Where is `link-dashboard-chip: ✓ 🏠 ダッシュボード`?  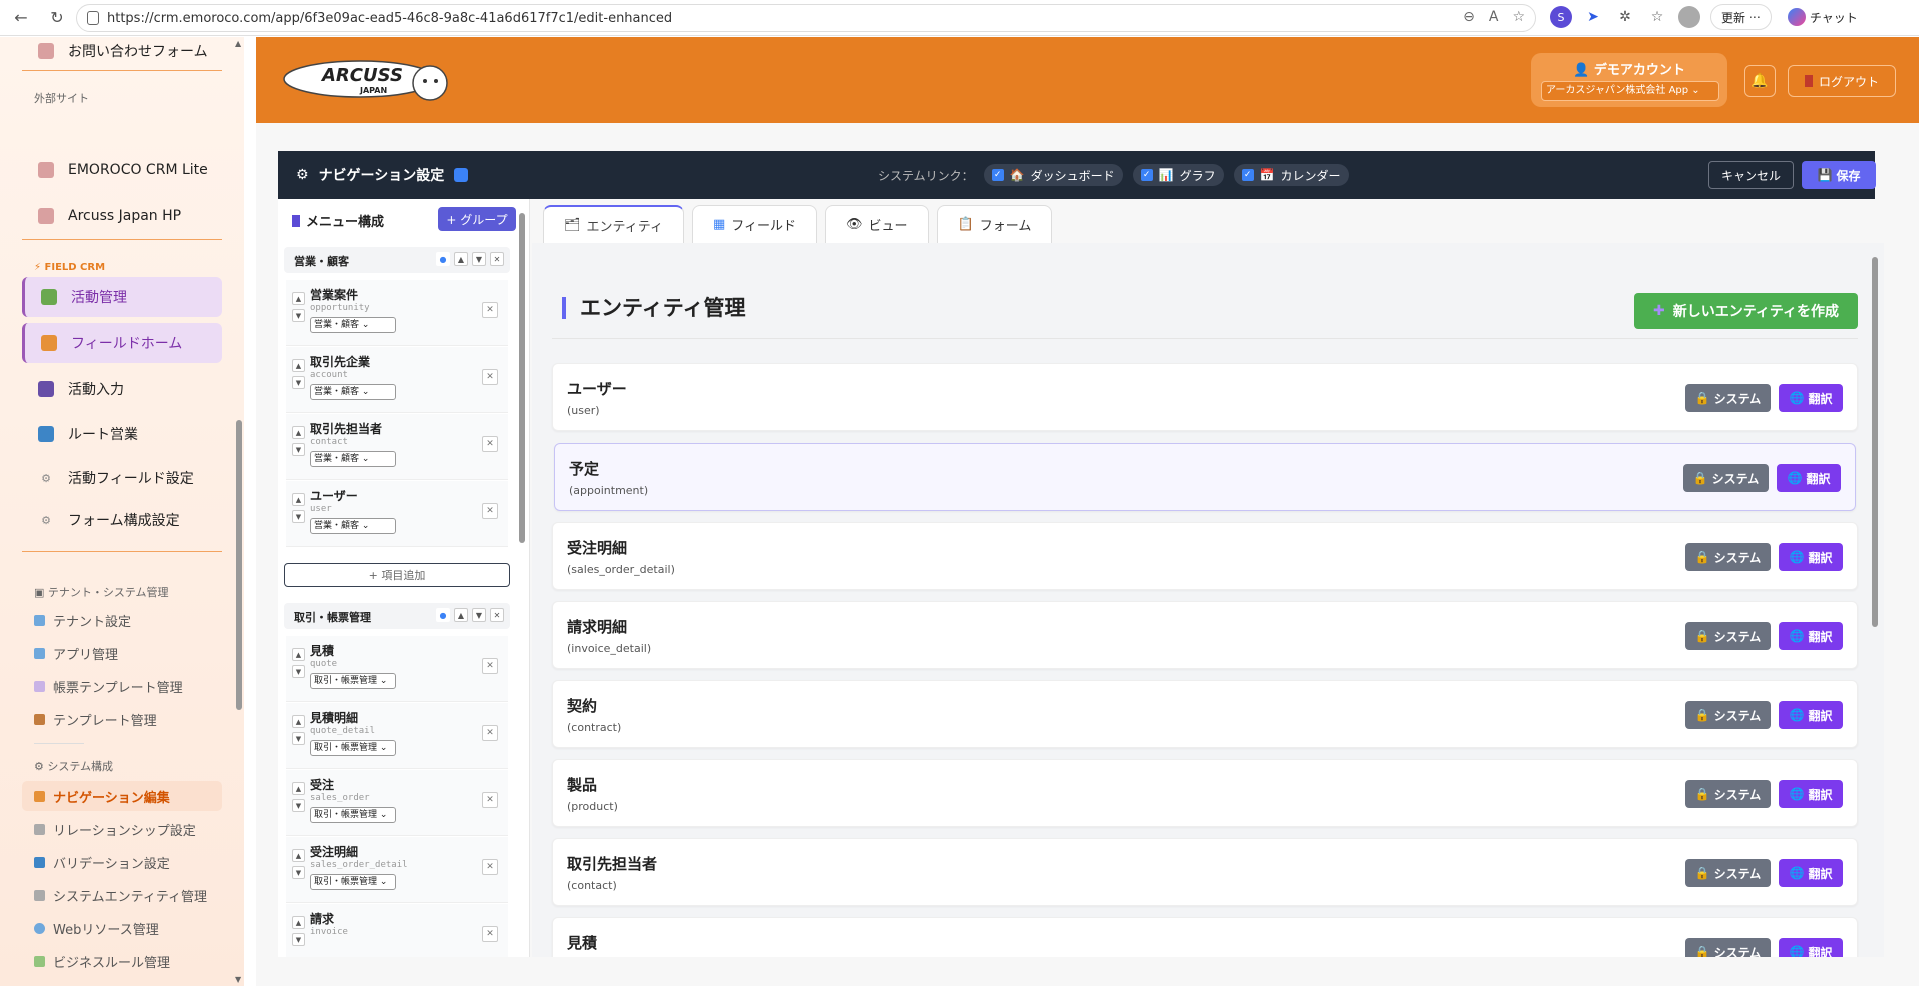 link-dashboard-chip: ✓ 🏠 ダッシュボード is located at coordinates (1053, 175).